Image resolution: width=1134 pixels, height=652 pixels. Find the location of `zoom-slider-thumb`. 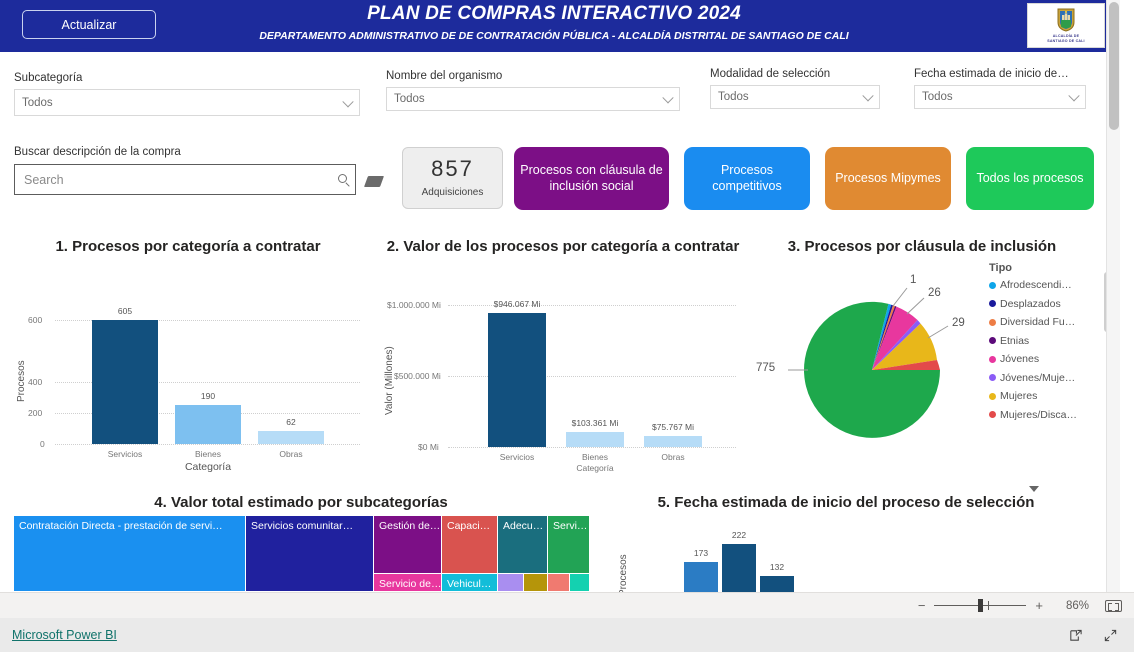

zoom-slider-thumb is located at coordinates (981, 605).